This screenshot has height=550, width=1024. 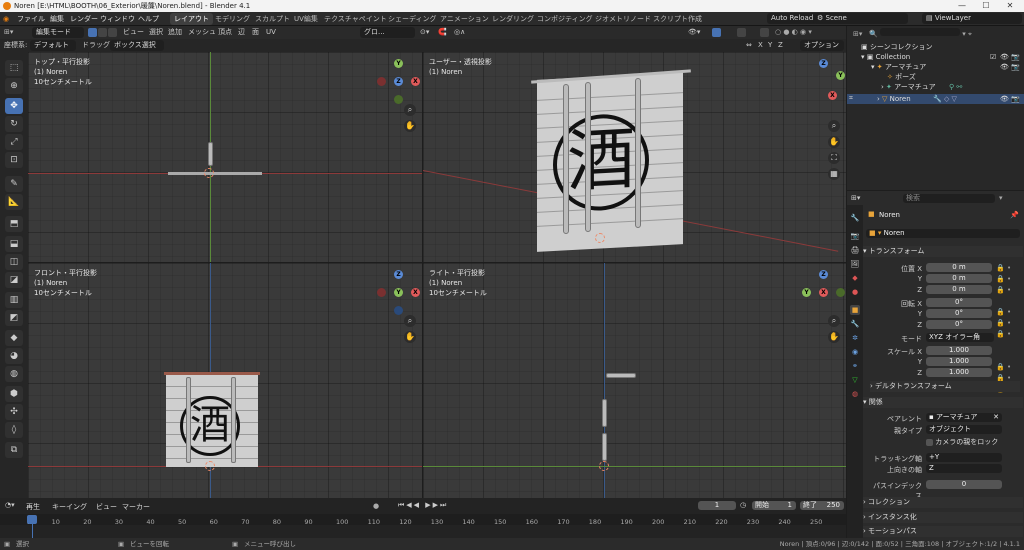 What do you see at coordinates (14, 160) in the screenshot?
I see `transform-tool-icon: ⊡` at bounding box center [14, 160].